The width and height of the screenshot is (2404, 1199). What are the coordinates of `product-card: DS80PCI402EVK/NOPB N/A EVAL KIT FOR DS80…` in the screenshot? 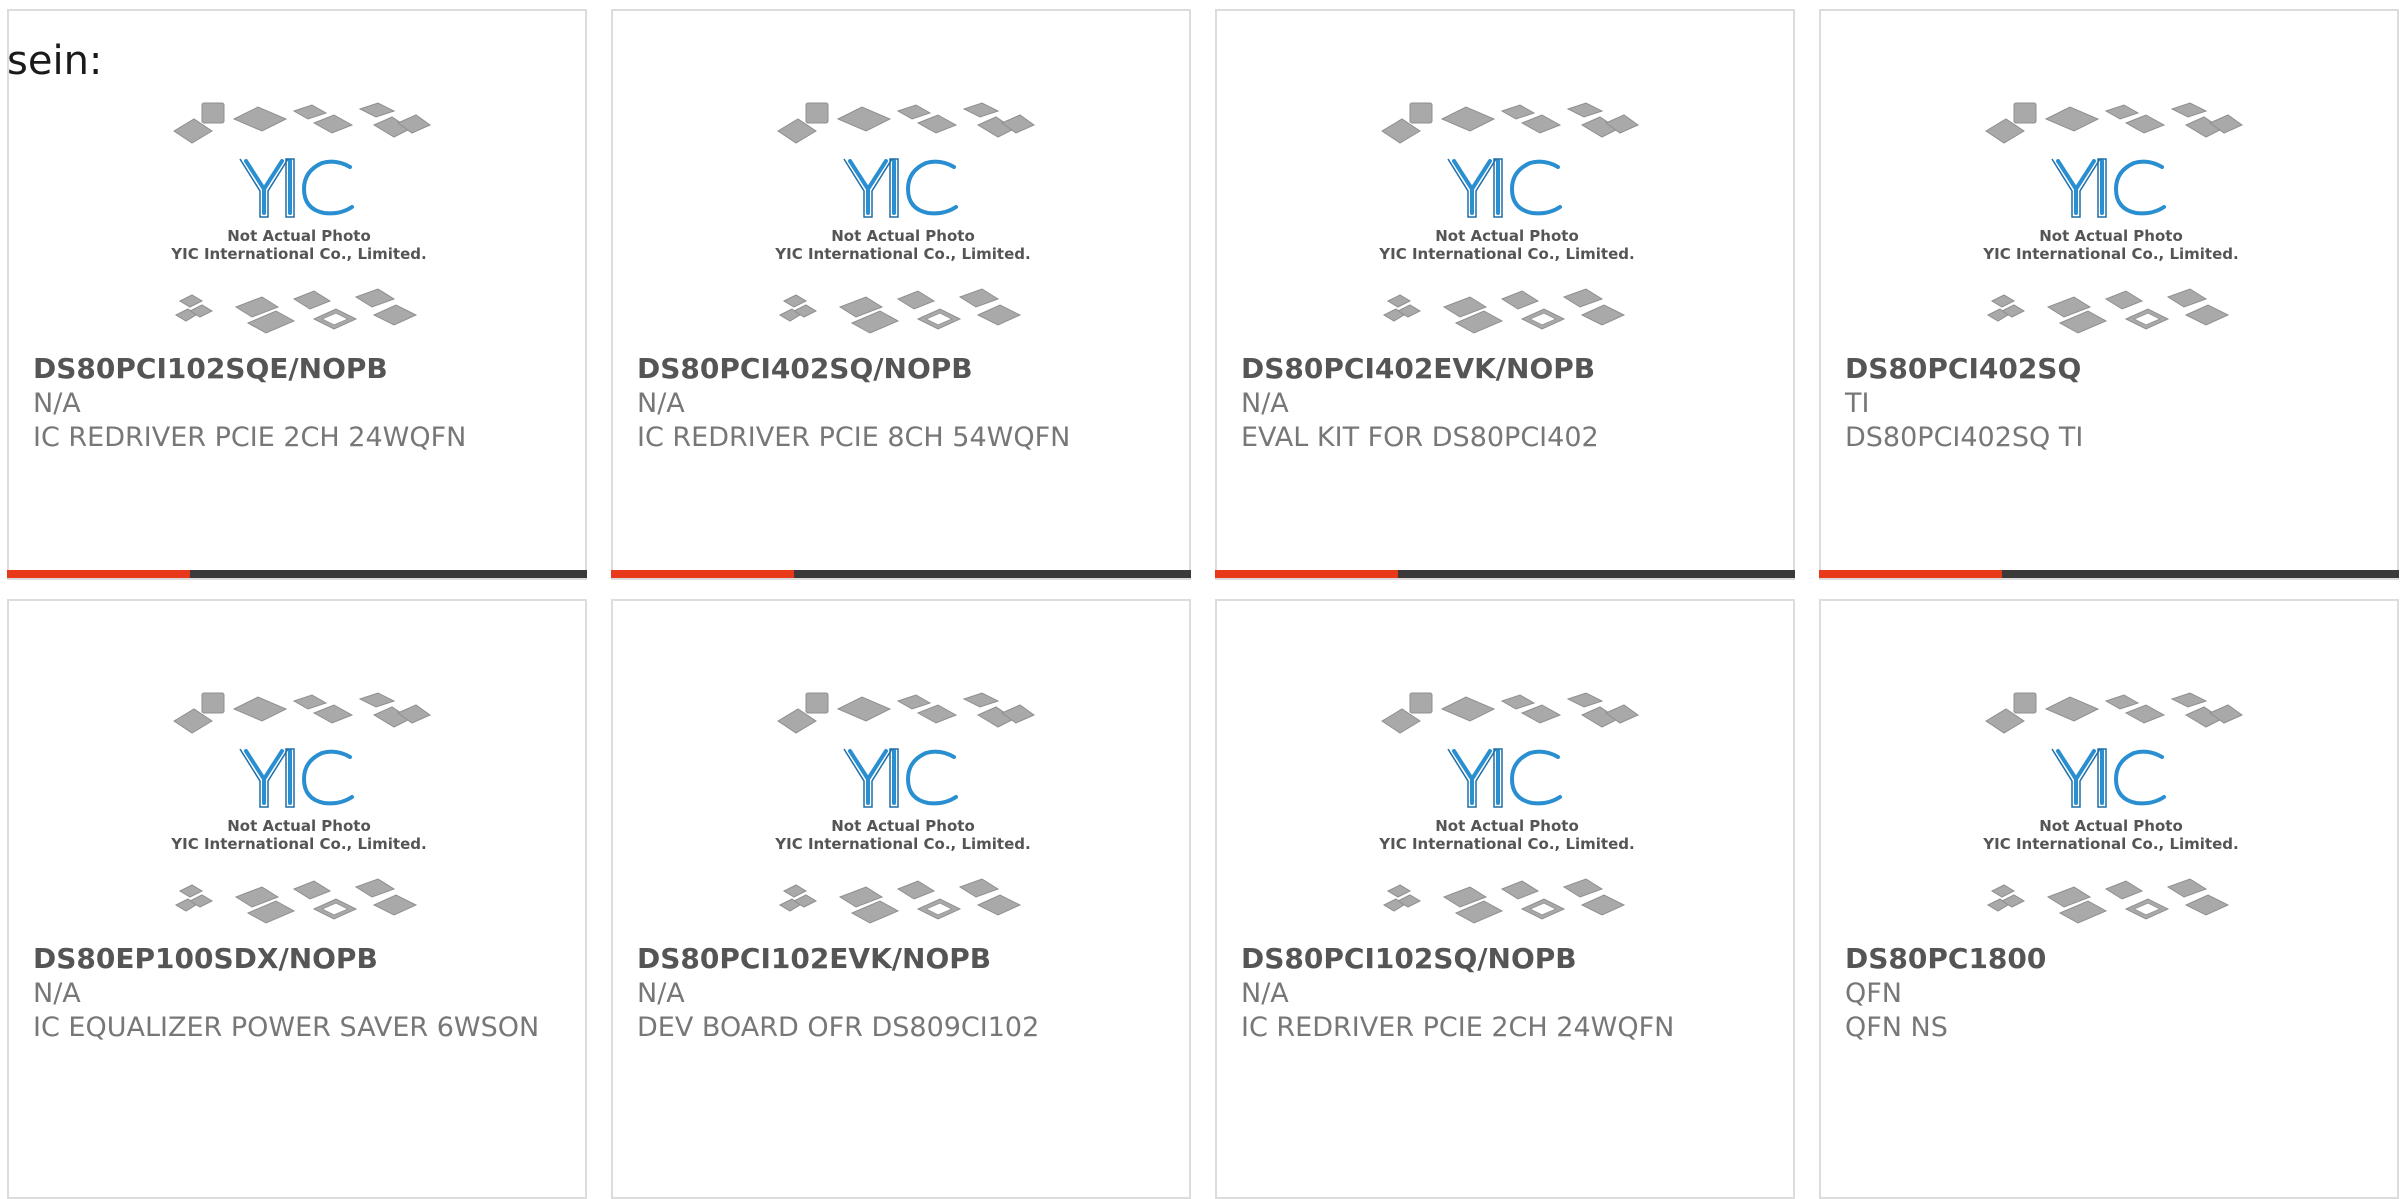 It's located at (1505, 294).